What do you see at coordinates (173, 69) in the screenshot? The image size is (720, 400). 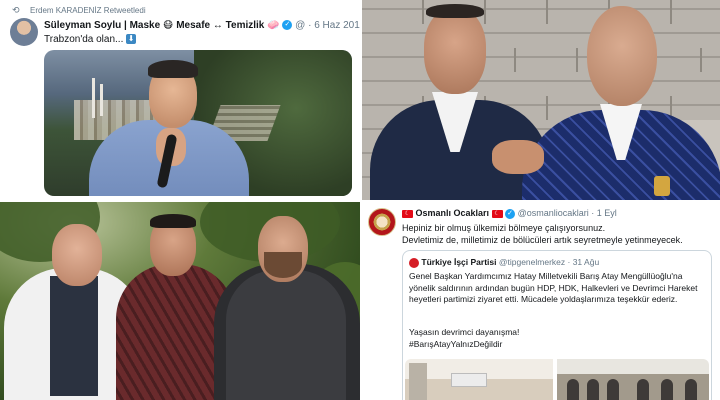 I see `speaker-hair` at bounding box center [173, 69].